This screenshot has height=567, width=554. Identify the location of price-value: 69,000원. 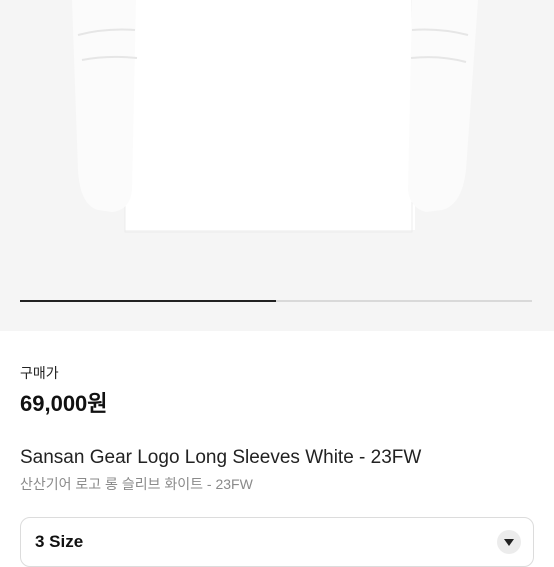
(64, 403).